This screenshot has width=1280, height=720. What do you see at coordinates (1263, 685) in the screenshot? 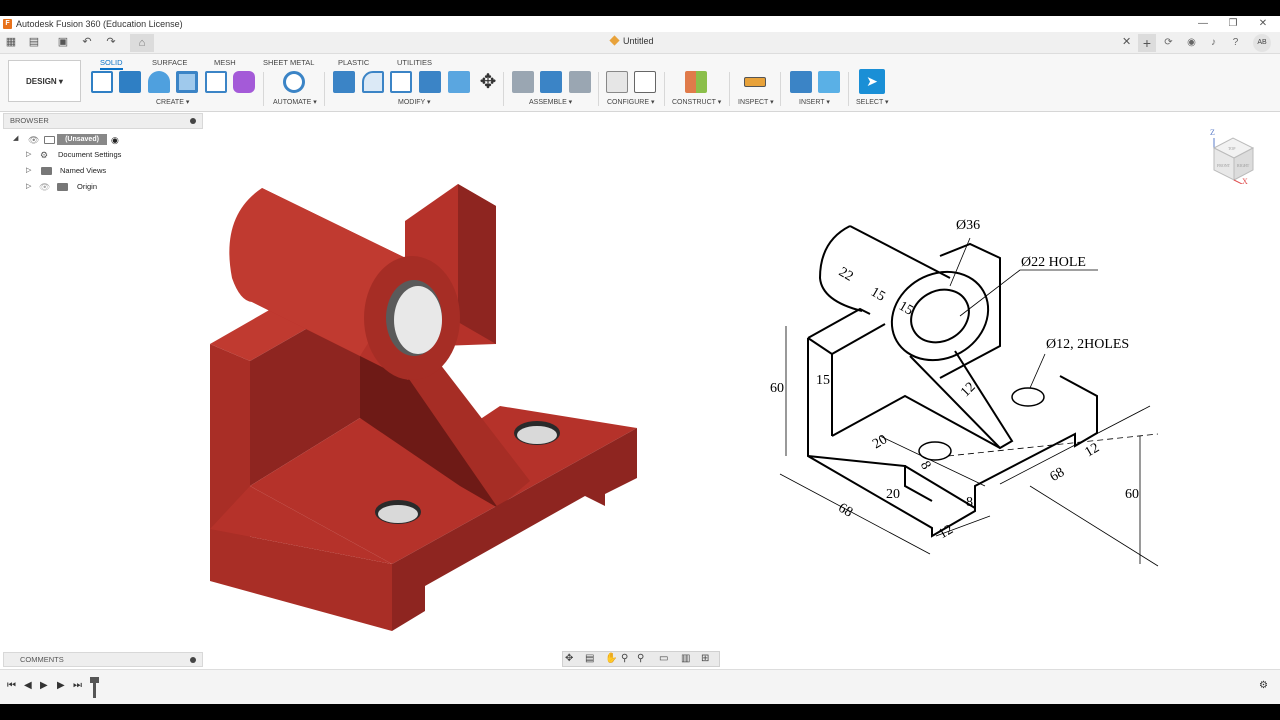
I see `timeline-settings-gear-icon: ⚙` at bounding box center [1263, 685].